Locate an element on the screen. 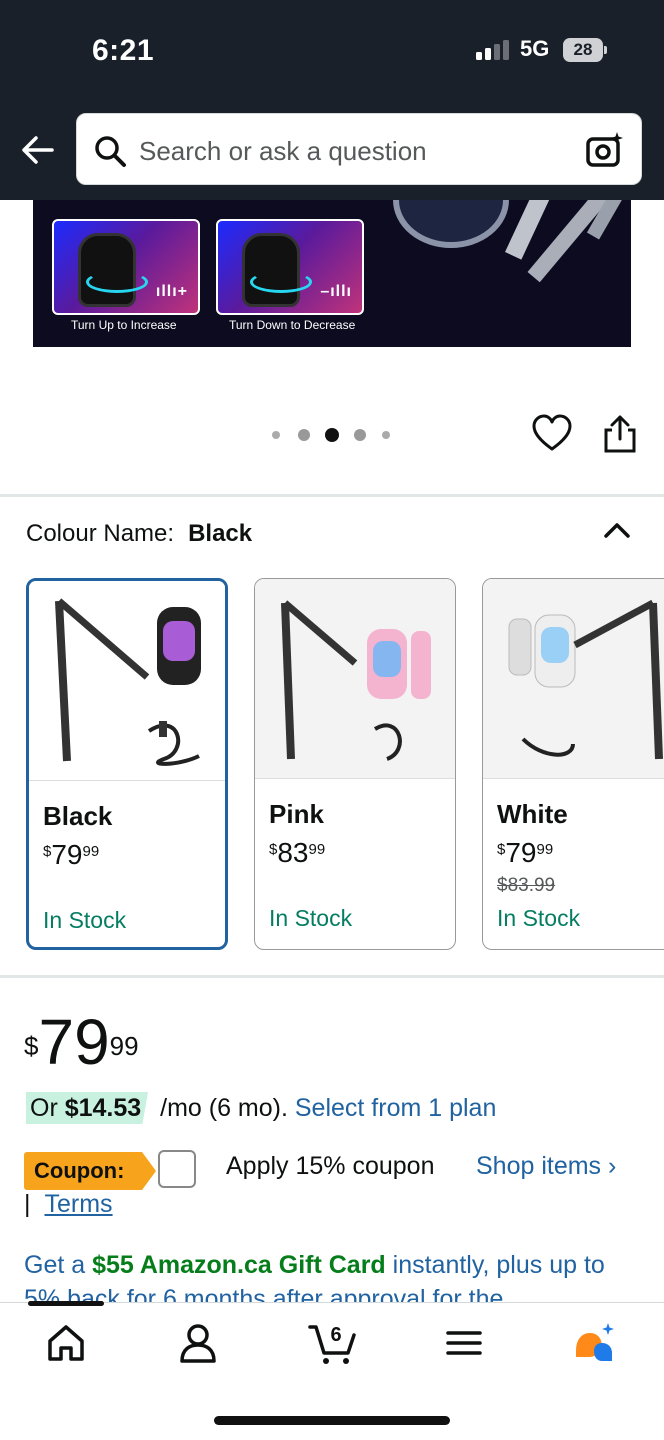 The image size is (664, 1440). cart-icon: 6 is located at coordinates (333, 1343).